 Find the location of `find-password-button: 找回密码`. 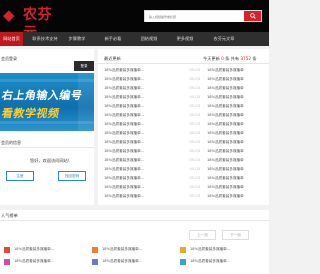

find-password-button: 找回密码 is located at coordinates (72, 176).